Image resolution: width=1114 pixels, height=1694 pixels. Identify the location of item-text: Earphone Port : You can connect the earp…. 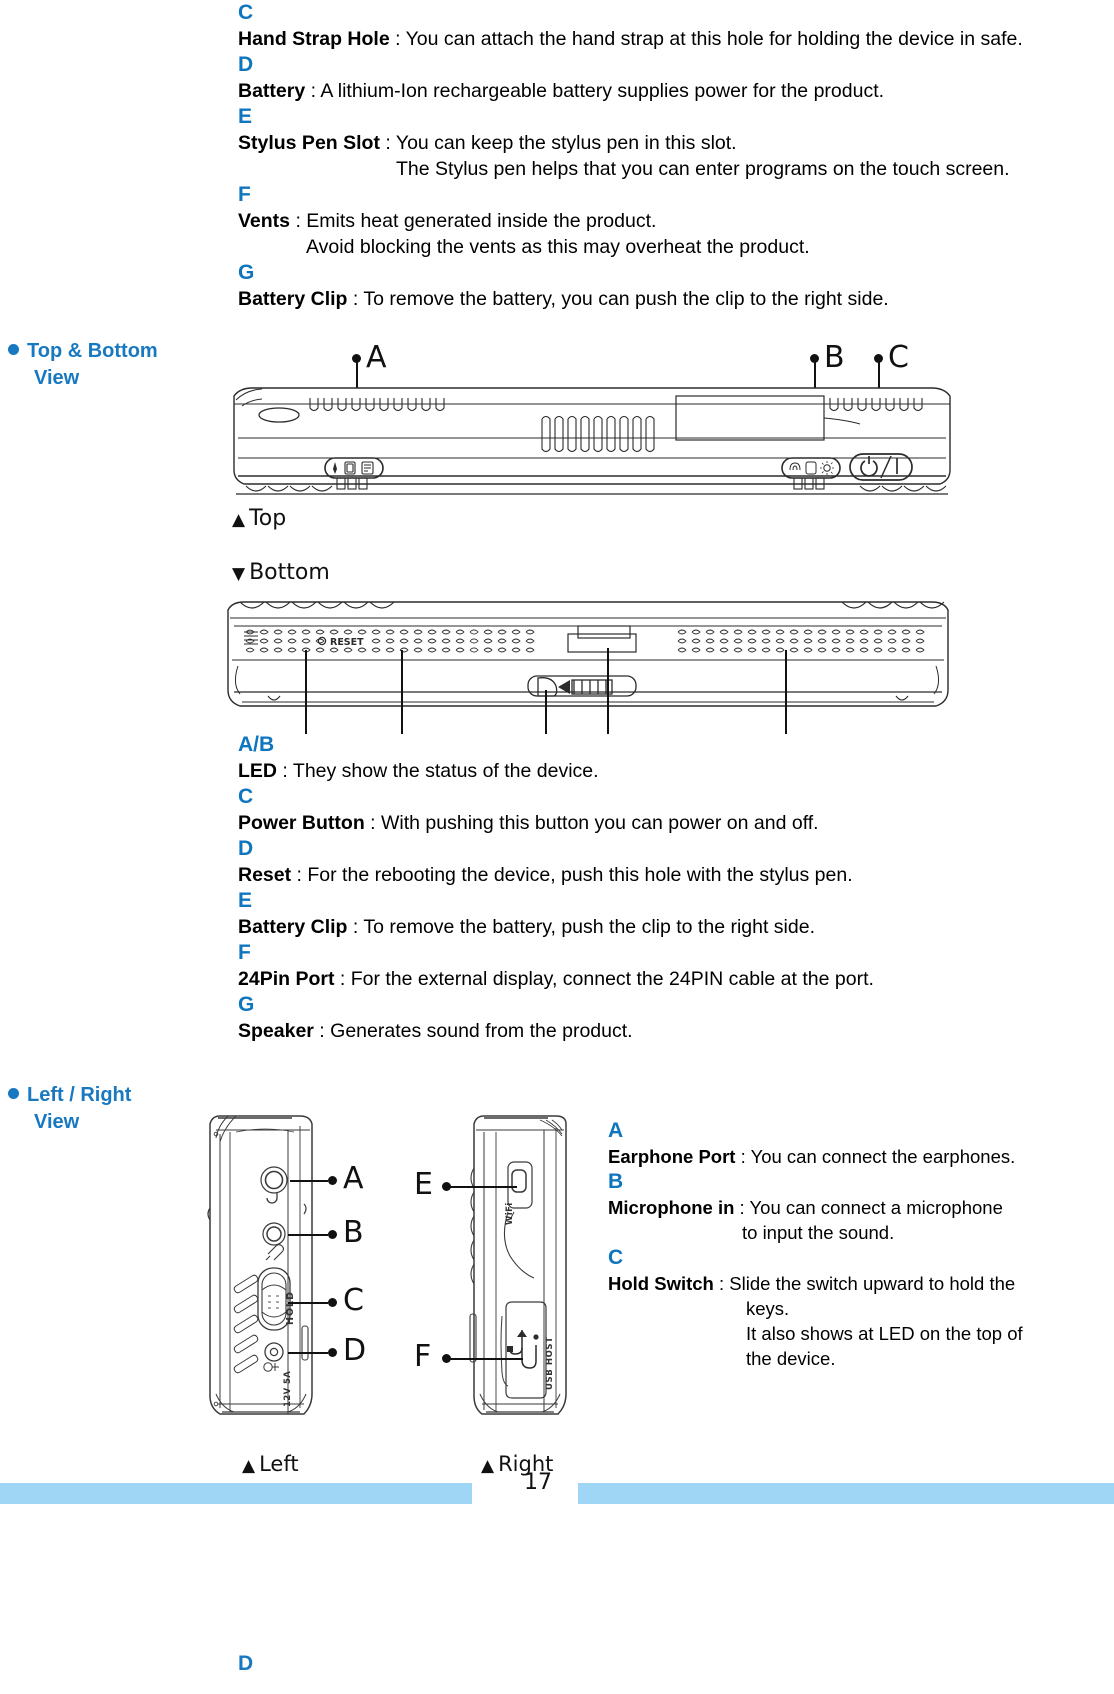
(858, 1156).